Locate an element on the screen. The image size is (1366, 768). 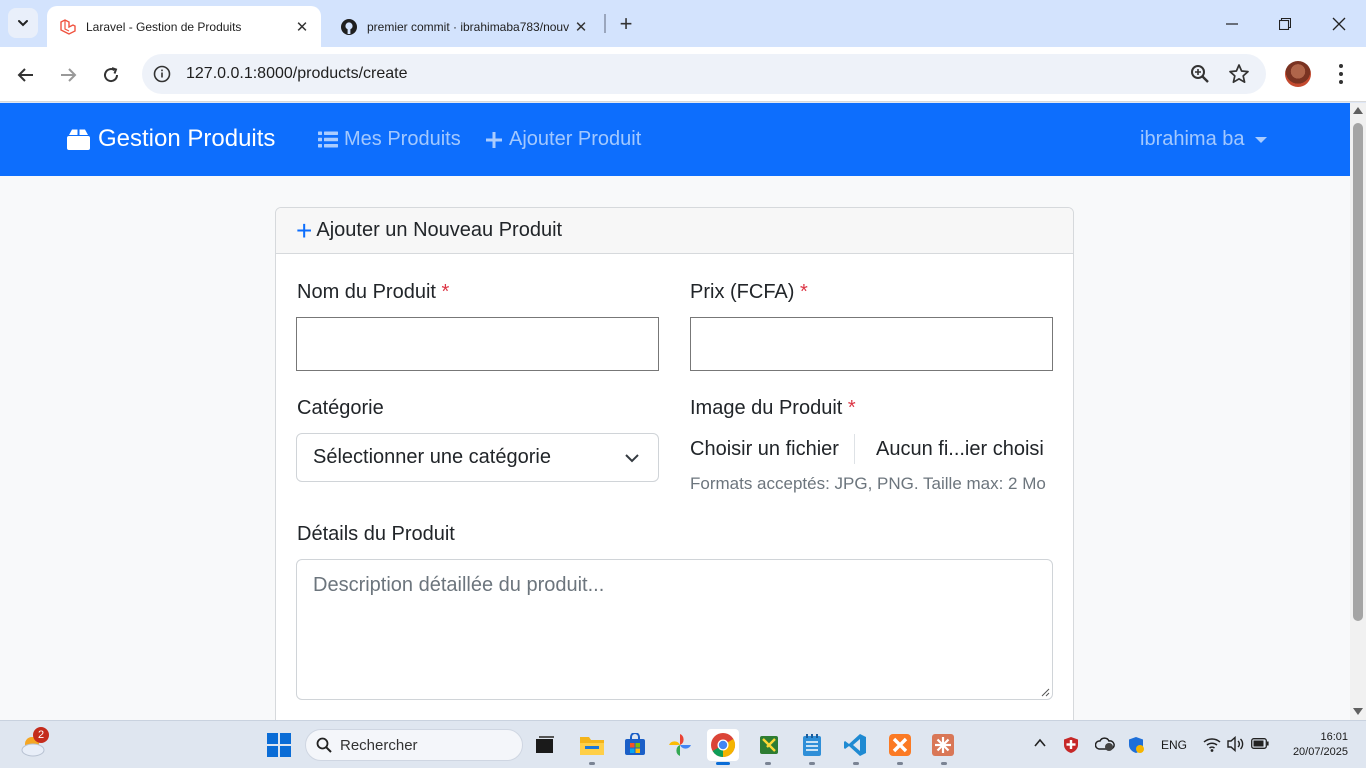
arrow-left-icon is located at coordinates (25, 75).